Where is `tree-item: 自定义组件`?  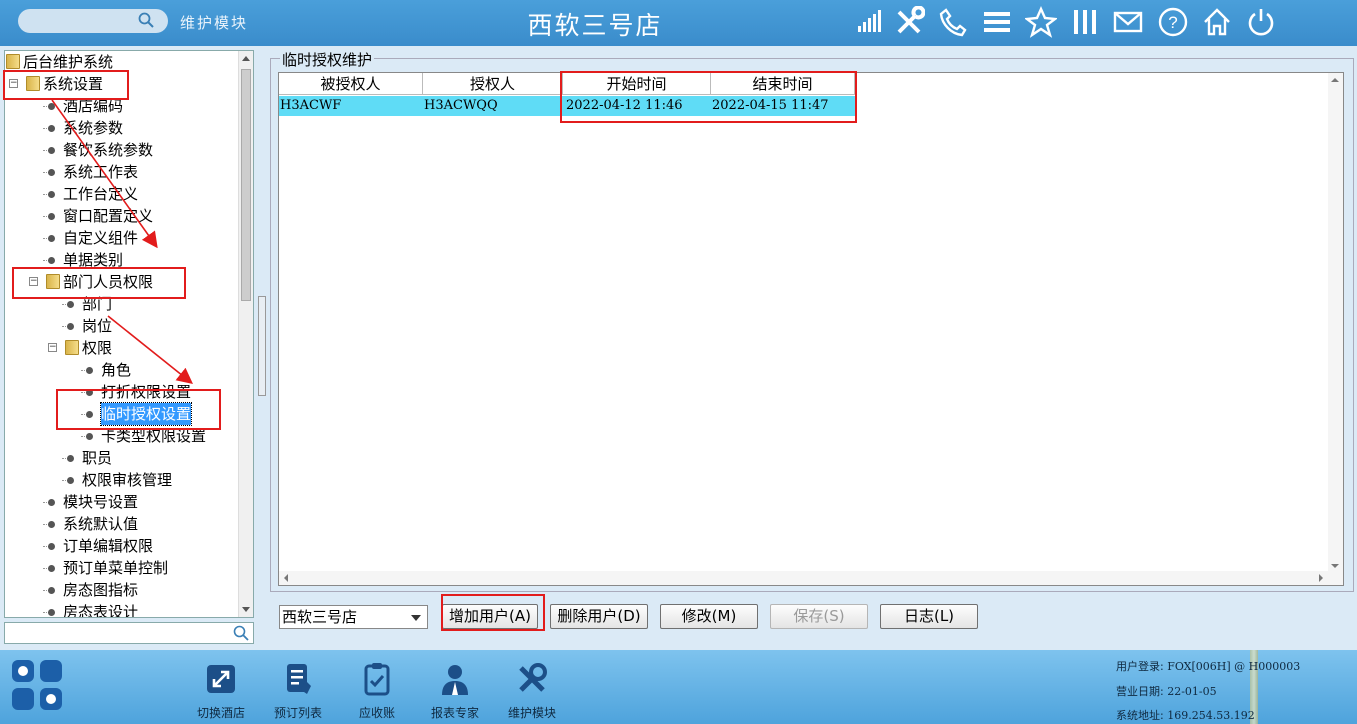
tree-item: 自定义组件 is located at coordinates (121, 238).